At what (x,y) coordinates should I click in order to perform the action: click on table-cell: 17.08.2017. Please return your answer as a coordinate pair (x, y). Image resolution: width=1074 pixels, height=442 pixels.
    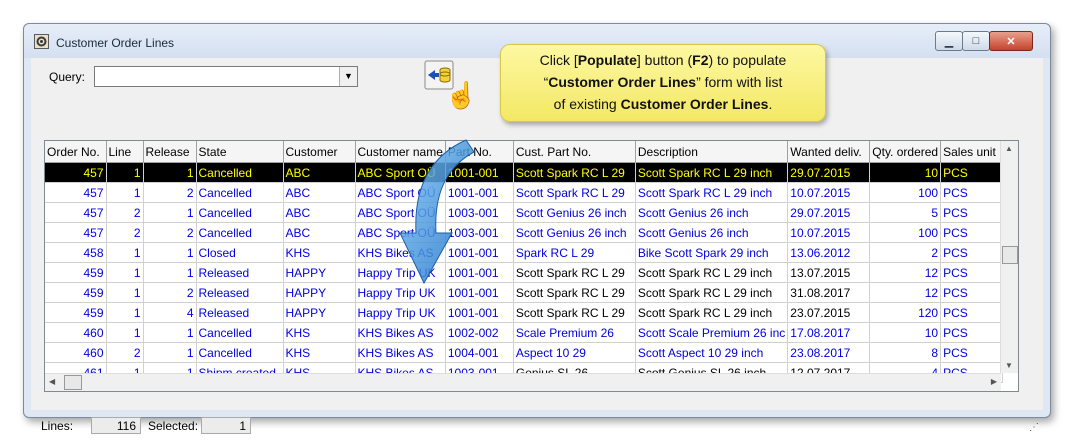
    Looking at the image, I should click on (829, 332).